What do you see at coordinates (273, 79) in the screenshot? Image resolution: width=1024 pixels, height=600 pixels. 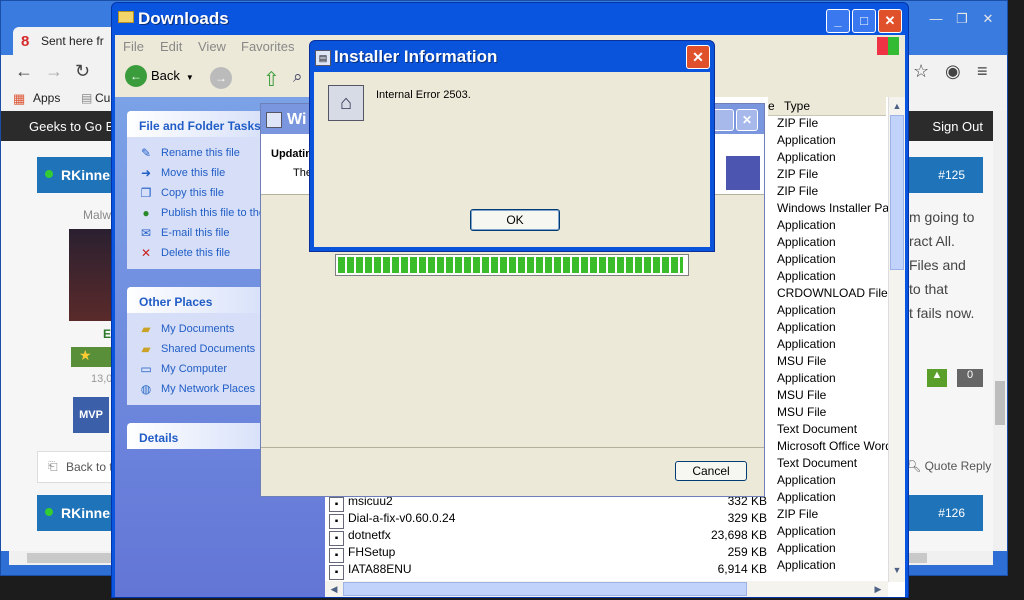 I see `up-folder-icon: ⇧` at bounding box center [273, 79].